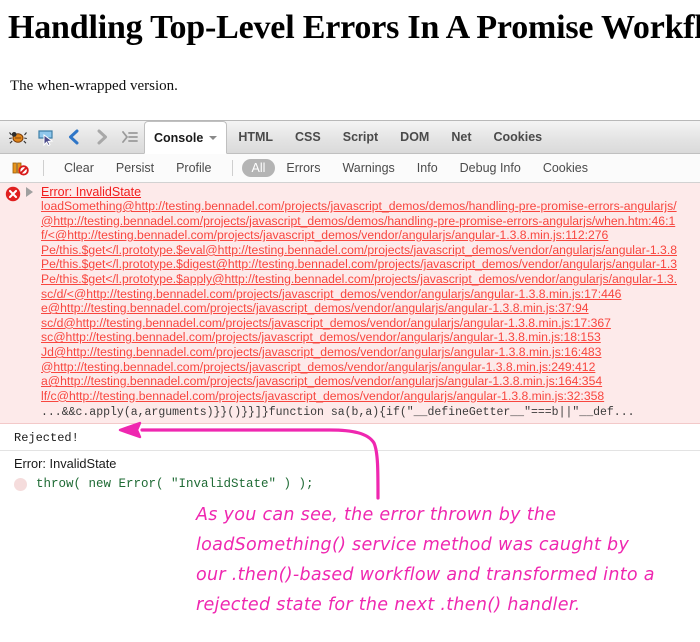 The width and height of the screenshot is (700, 642). I want to click on tab-script: Script, so click(360, 137).